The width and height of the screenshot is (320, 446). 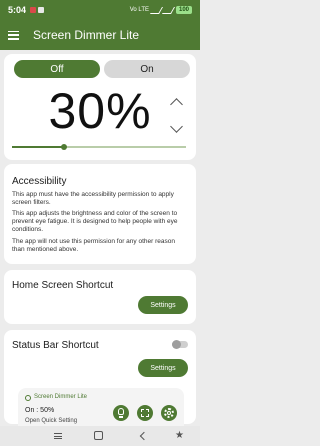 I want to click on switch-knob, so click(x=176, y=344).